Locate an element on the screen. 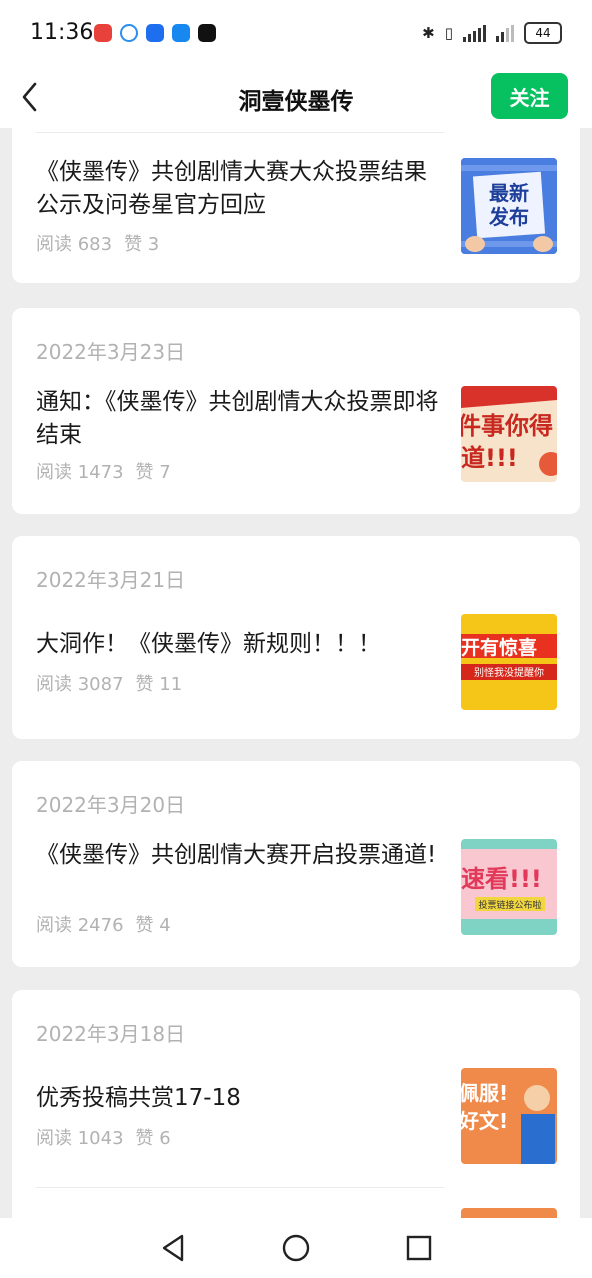 The width and height of the screenshot is (592, 1278). article-item: 优秀投稿共赏17-18 阅读 1043 赞 6 佩服! 好文! is located at coordinates (296, 1123).